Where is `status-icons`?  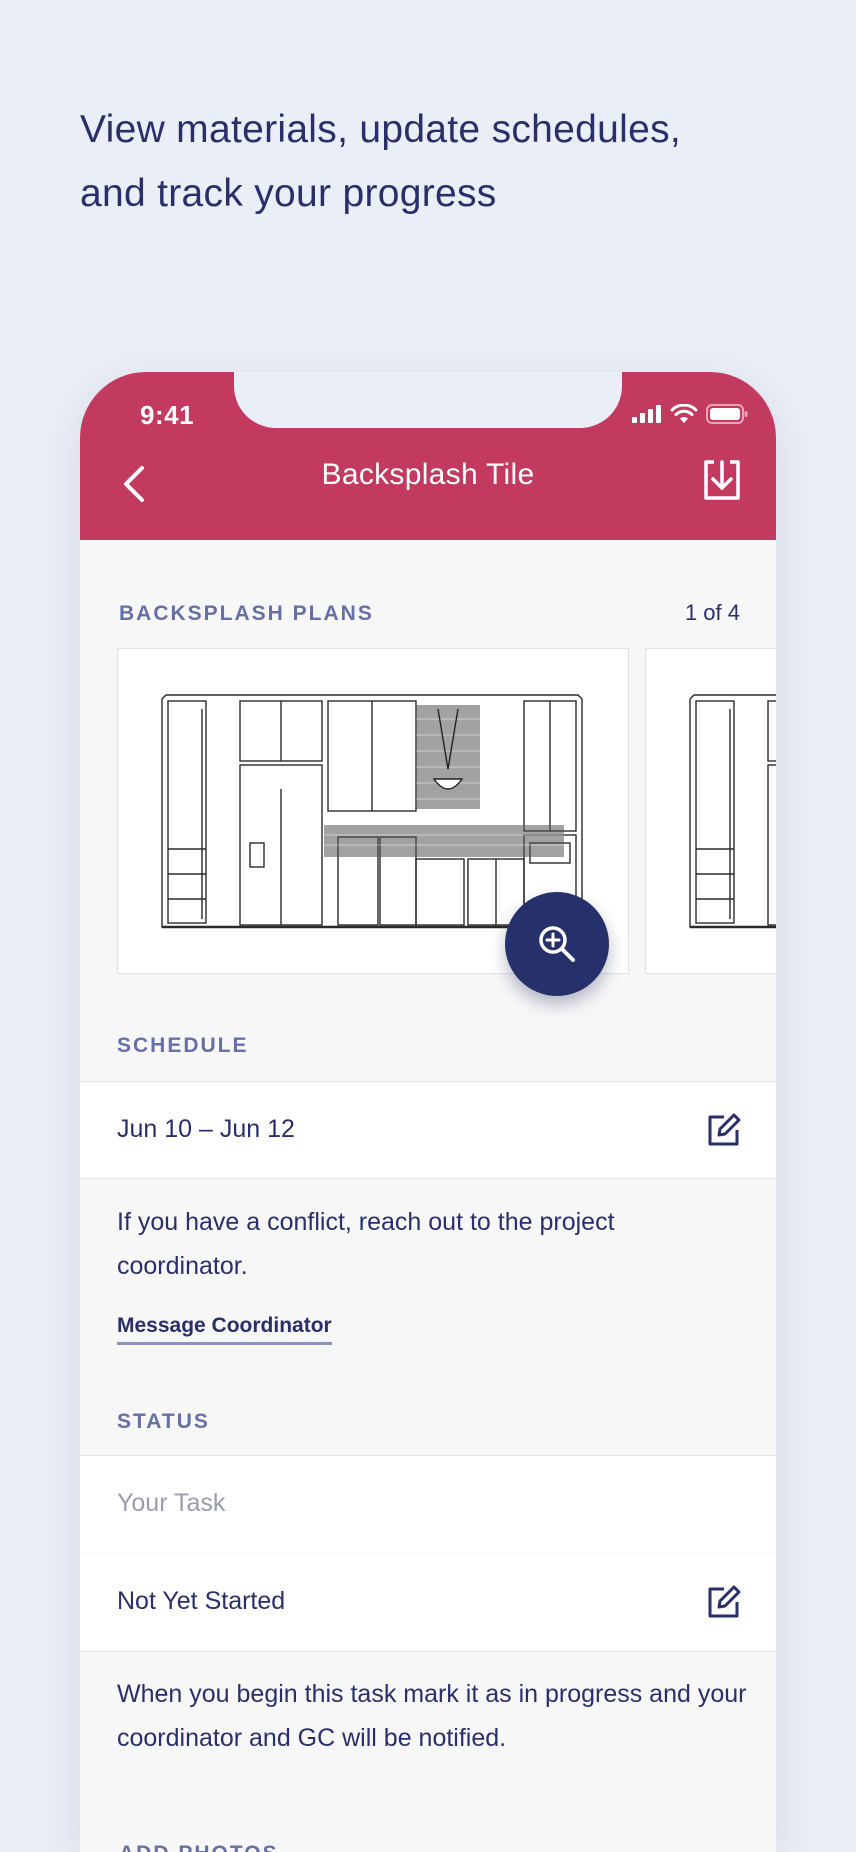 status-icons is located at coordinates (690, 414).